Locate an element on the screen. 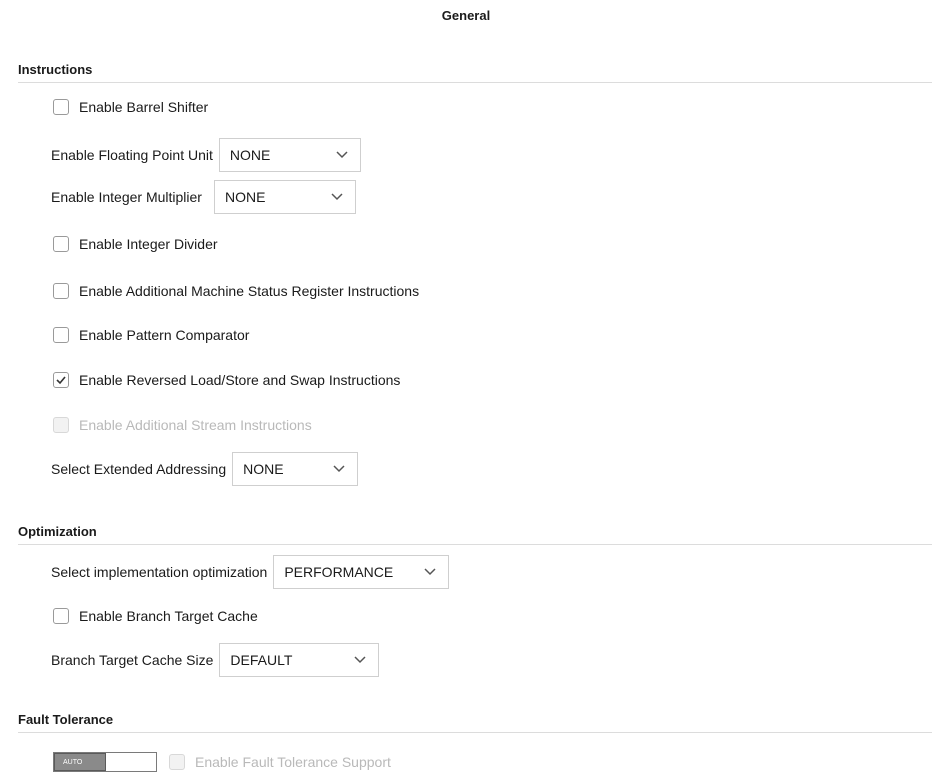 The image size is (932, 773). impl-select-value: PERFORMANCE is located at coordinates (339, 572).